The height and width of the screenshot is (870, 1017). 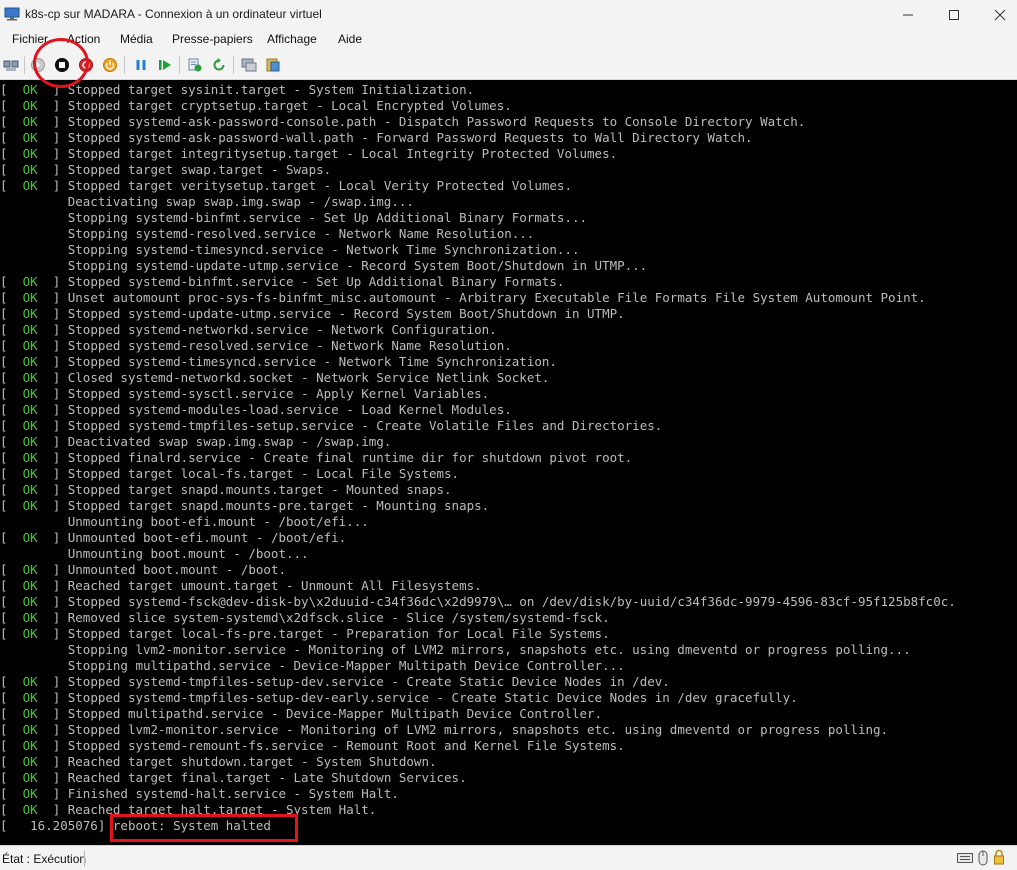 I want to click on vm-connection-icon, so click(x=12, y=14).